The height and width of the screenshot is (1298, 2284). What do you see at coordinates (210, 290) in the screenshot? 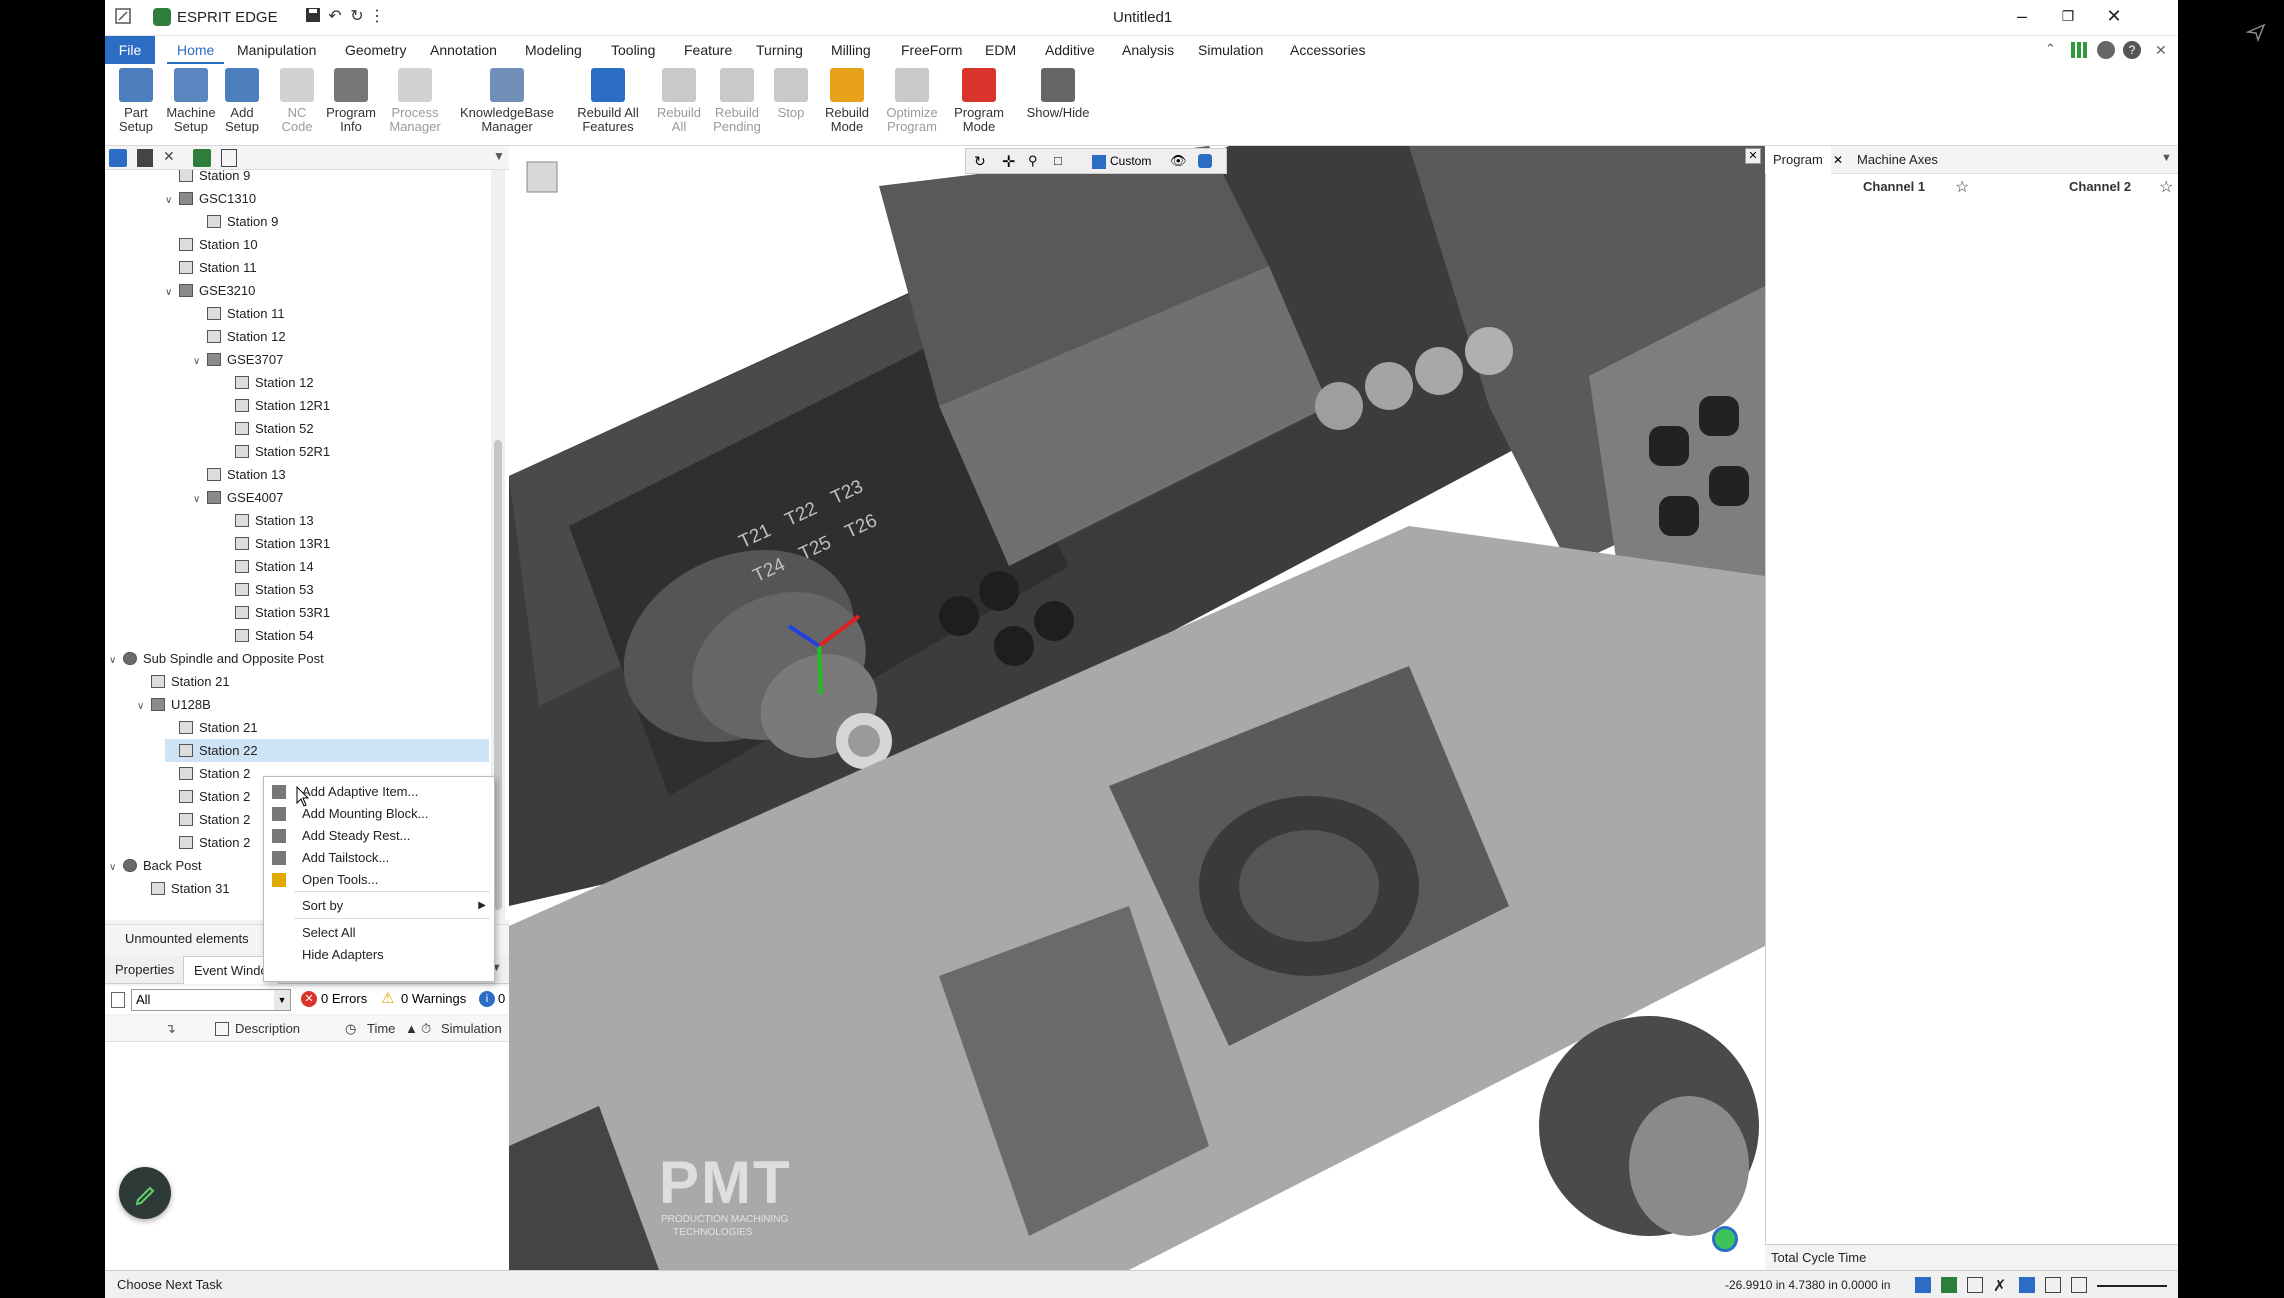
I see `tree-node: ∨ GSE3210` at bounding box center [210, 290].